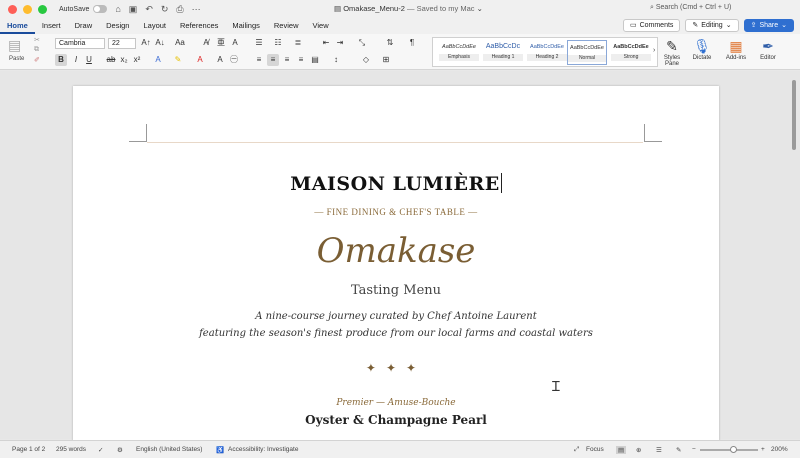 Image resolution: width=800 pixels, height=458 pixels. I want to click on tab-mailings: Mailings, so click(246, 26).